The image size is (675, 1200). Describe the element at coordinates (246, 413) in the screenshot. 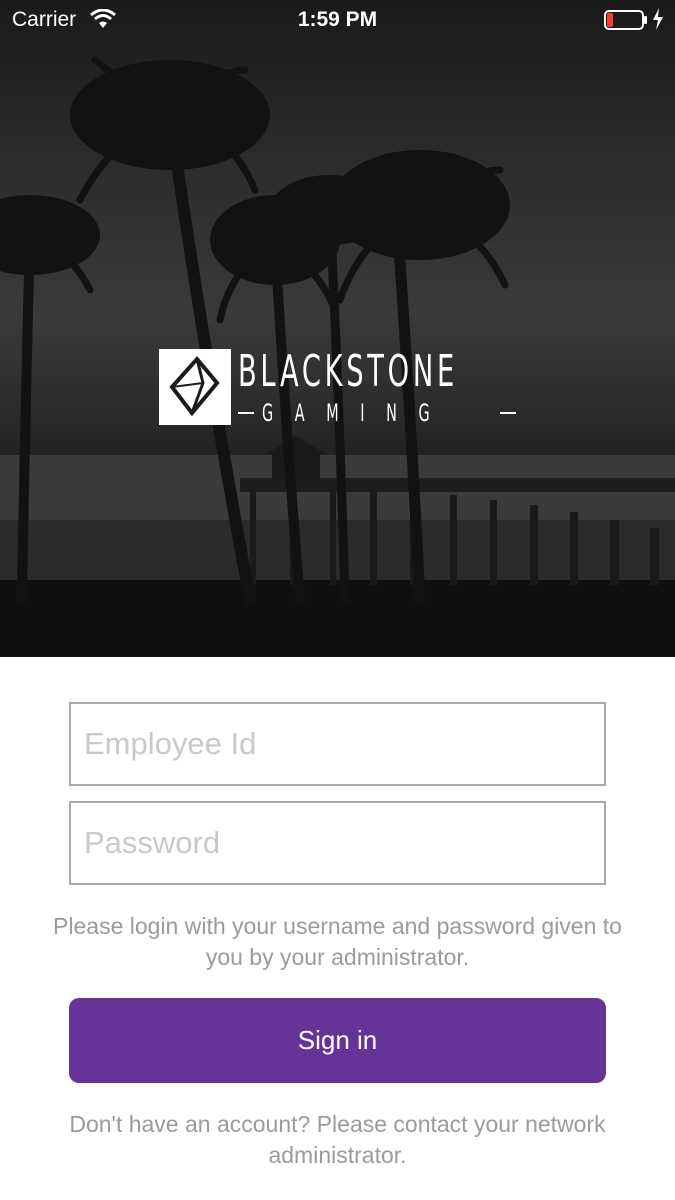

I see `subtitle-rule-left` at that location.